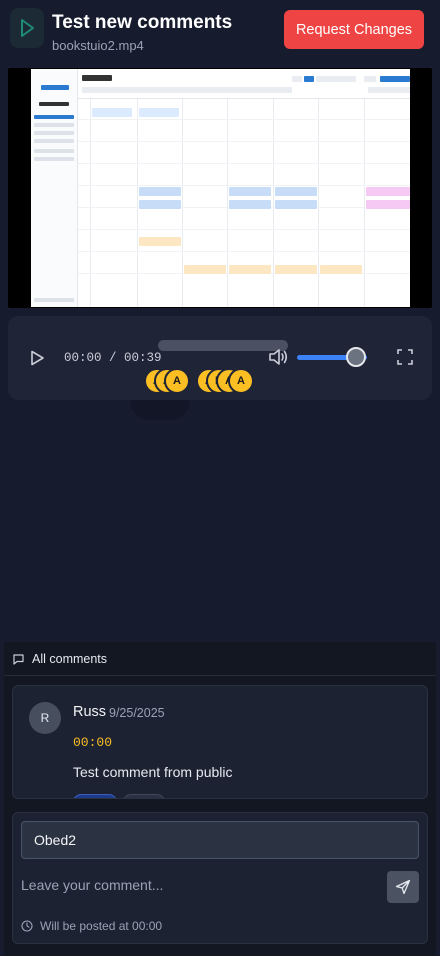 This screenshot has height=956, width=440. Describe the element at coordinates (98, 45) in the screenshot. I see `file-name: bookstuio2.mp4` at that location.